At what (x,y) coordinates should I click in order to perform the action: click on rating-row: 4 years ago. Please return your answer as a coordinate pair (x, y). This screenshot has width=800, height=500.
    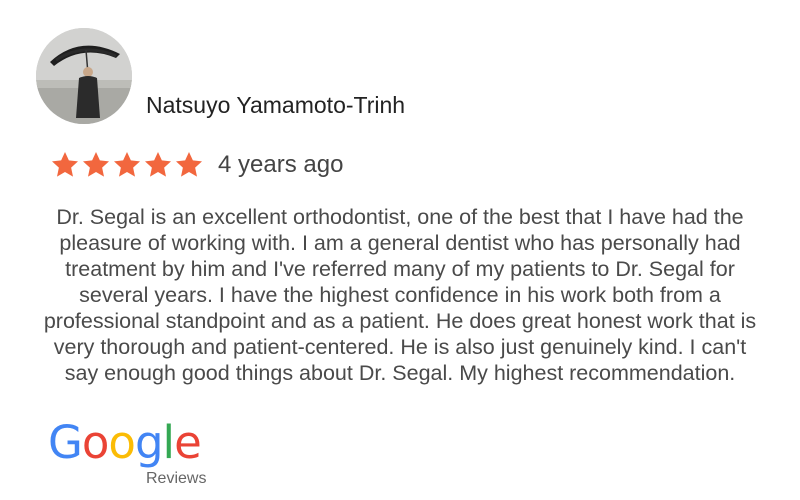
    Looking at the image, I should click on (196, 165).